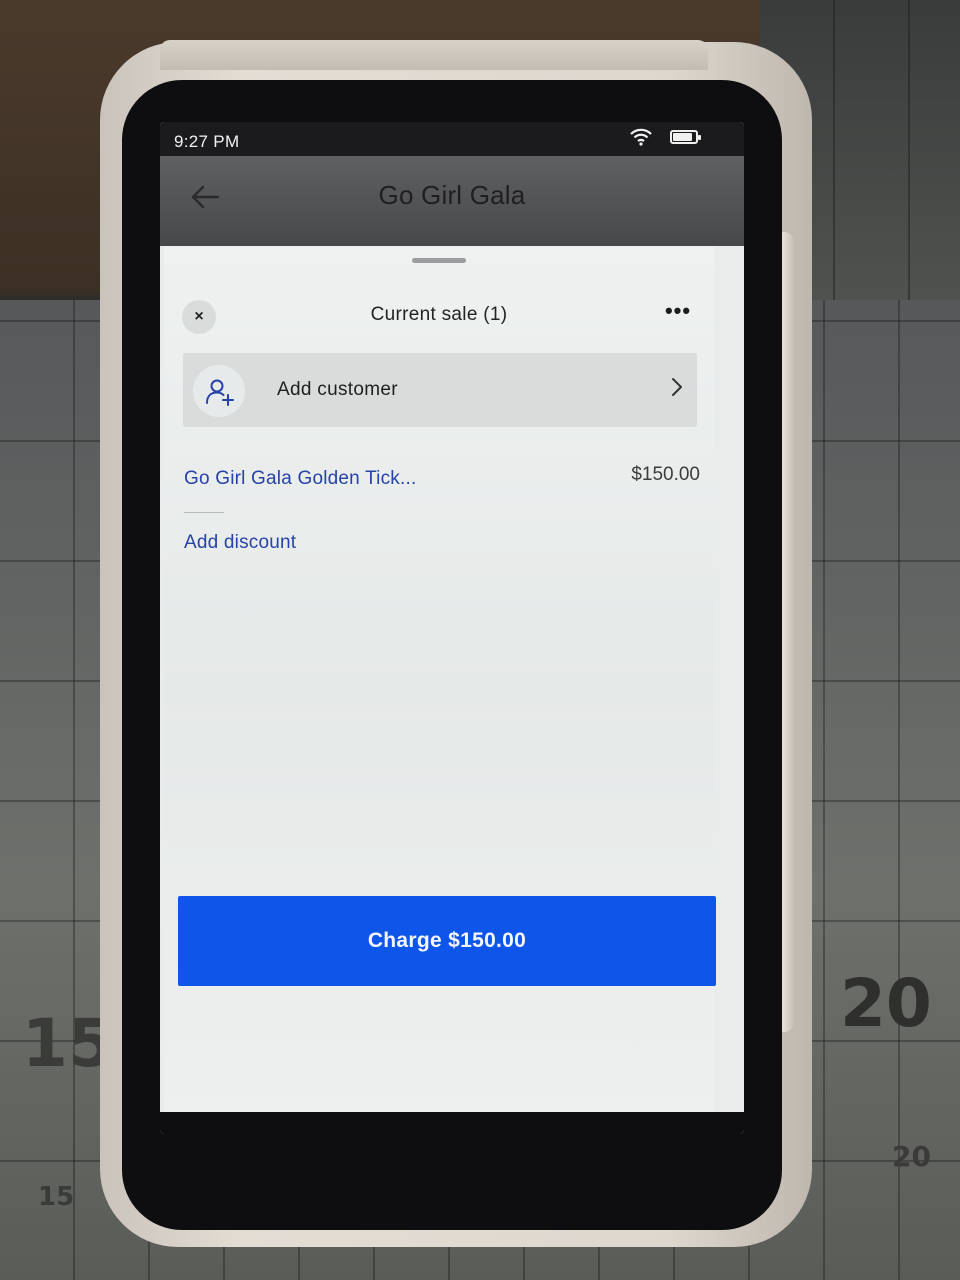 The width and height of the screenshot is (960, 1280). What do you see at coordinates (207, 141) in the screenshot?
I see `status-time: 9:27 PM` at bounding box center [207, 141].